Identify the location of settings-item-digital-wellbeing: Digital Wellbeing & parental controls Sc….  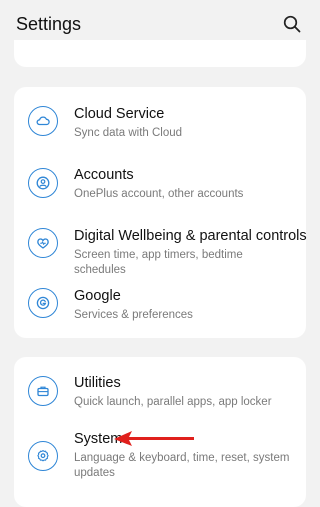
(160, 244).